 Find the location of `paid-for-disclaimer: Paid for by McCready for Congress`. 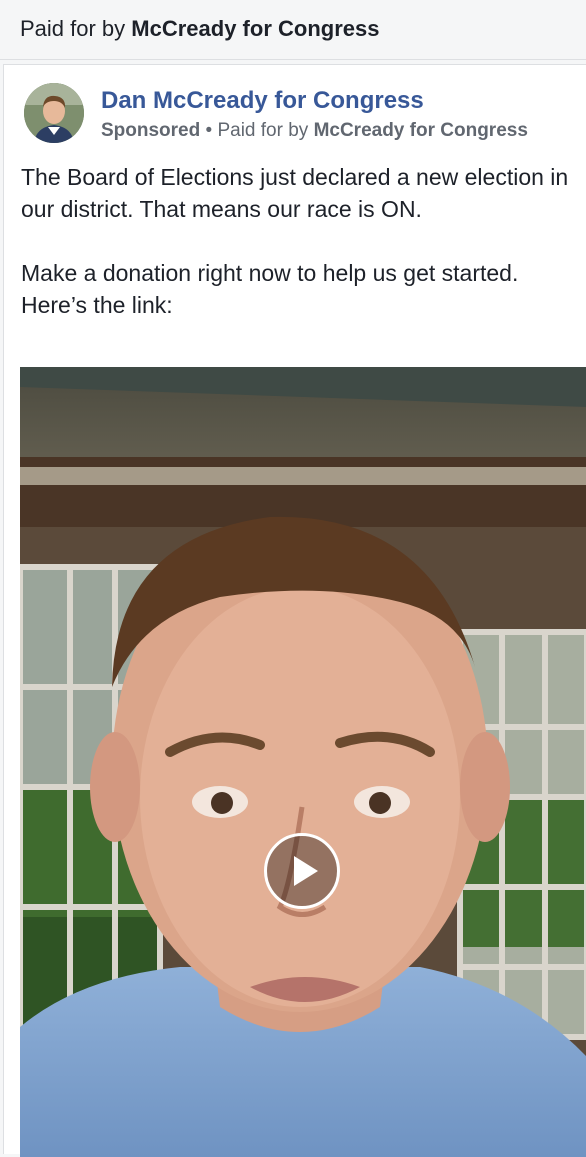

paid-for-disclaimer: Paid for by McCready for Congress is located at coordinates (293, 30).